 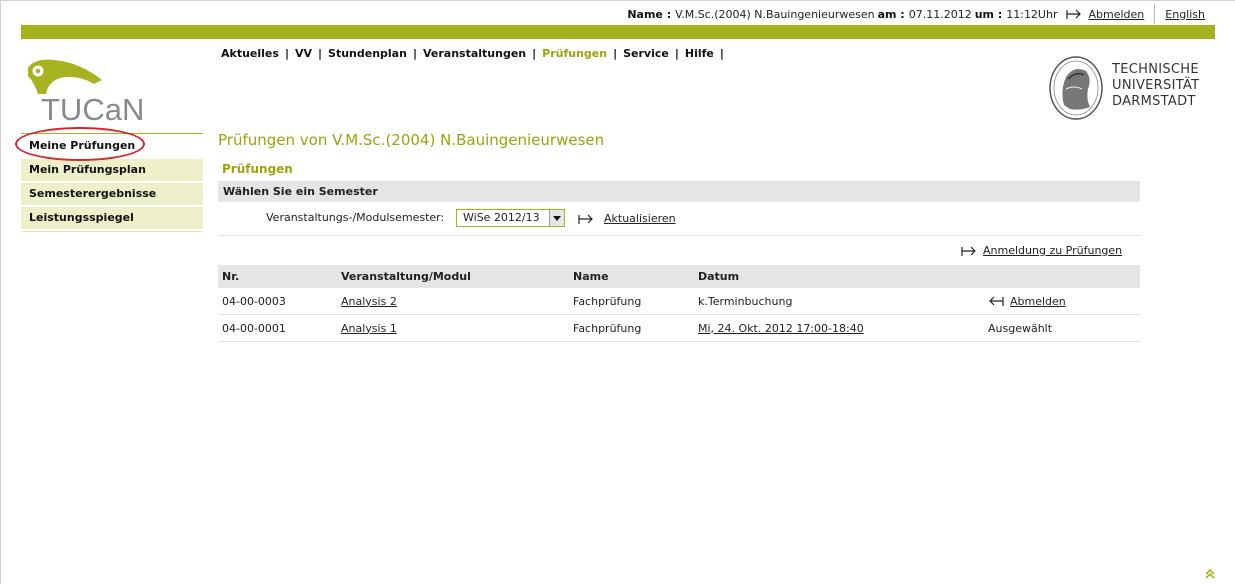 I want to click on refresh-label: Aktualisieren, so click(x=640, y=218).